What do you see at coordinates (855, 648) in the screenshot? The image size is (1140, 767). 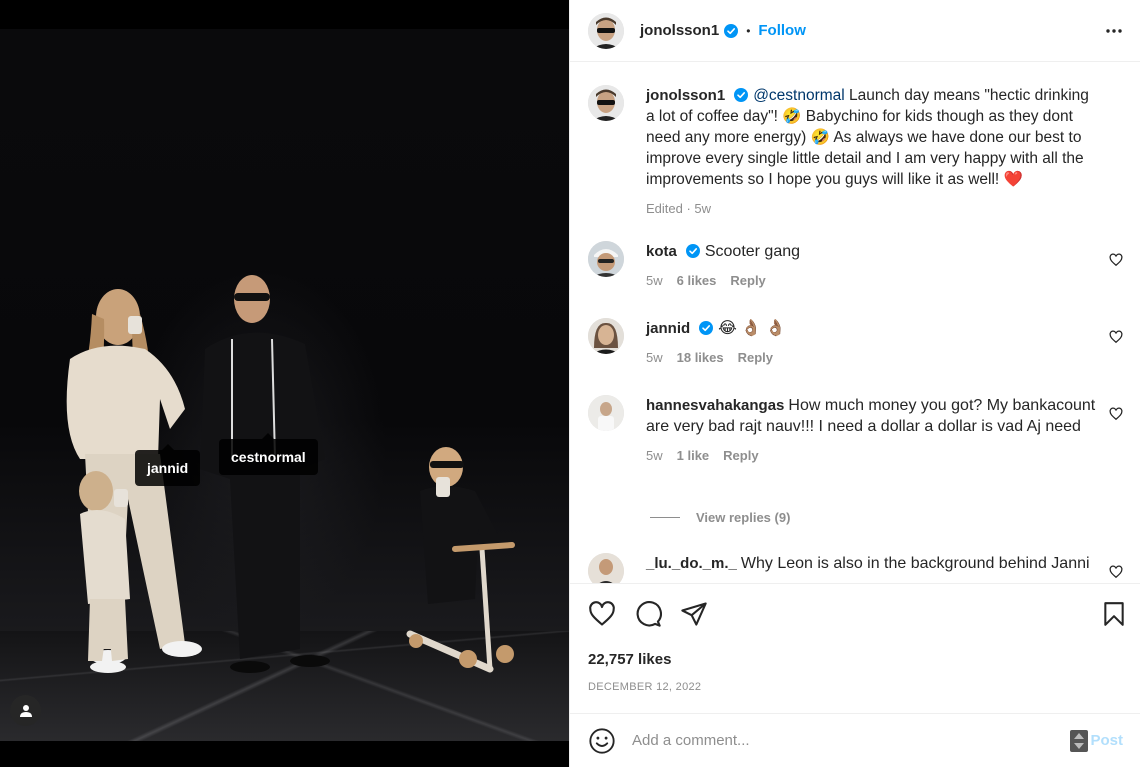 I see `post-actions: 22,757 likes DECEMBER 12, 2022` at bounding box center [855, 648].